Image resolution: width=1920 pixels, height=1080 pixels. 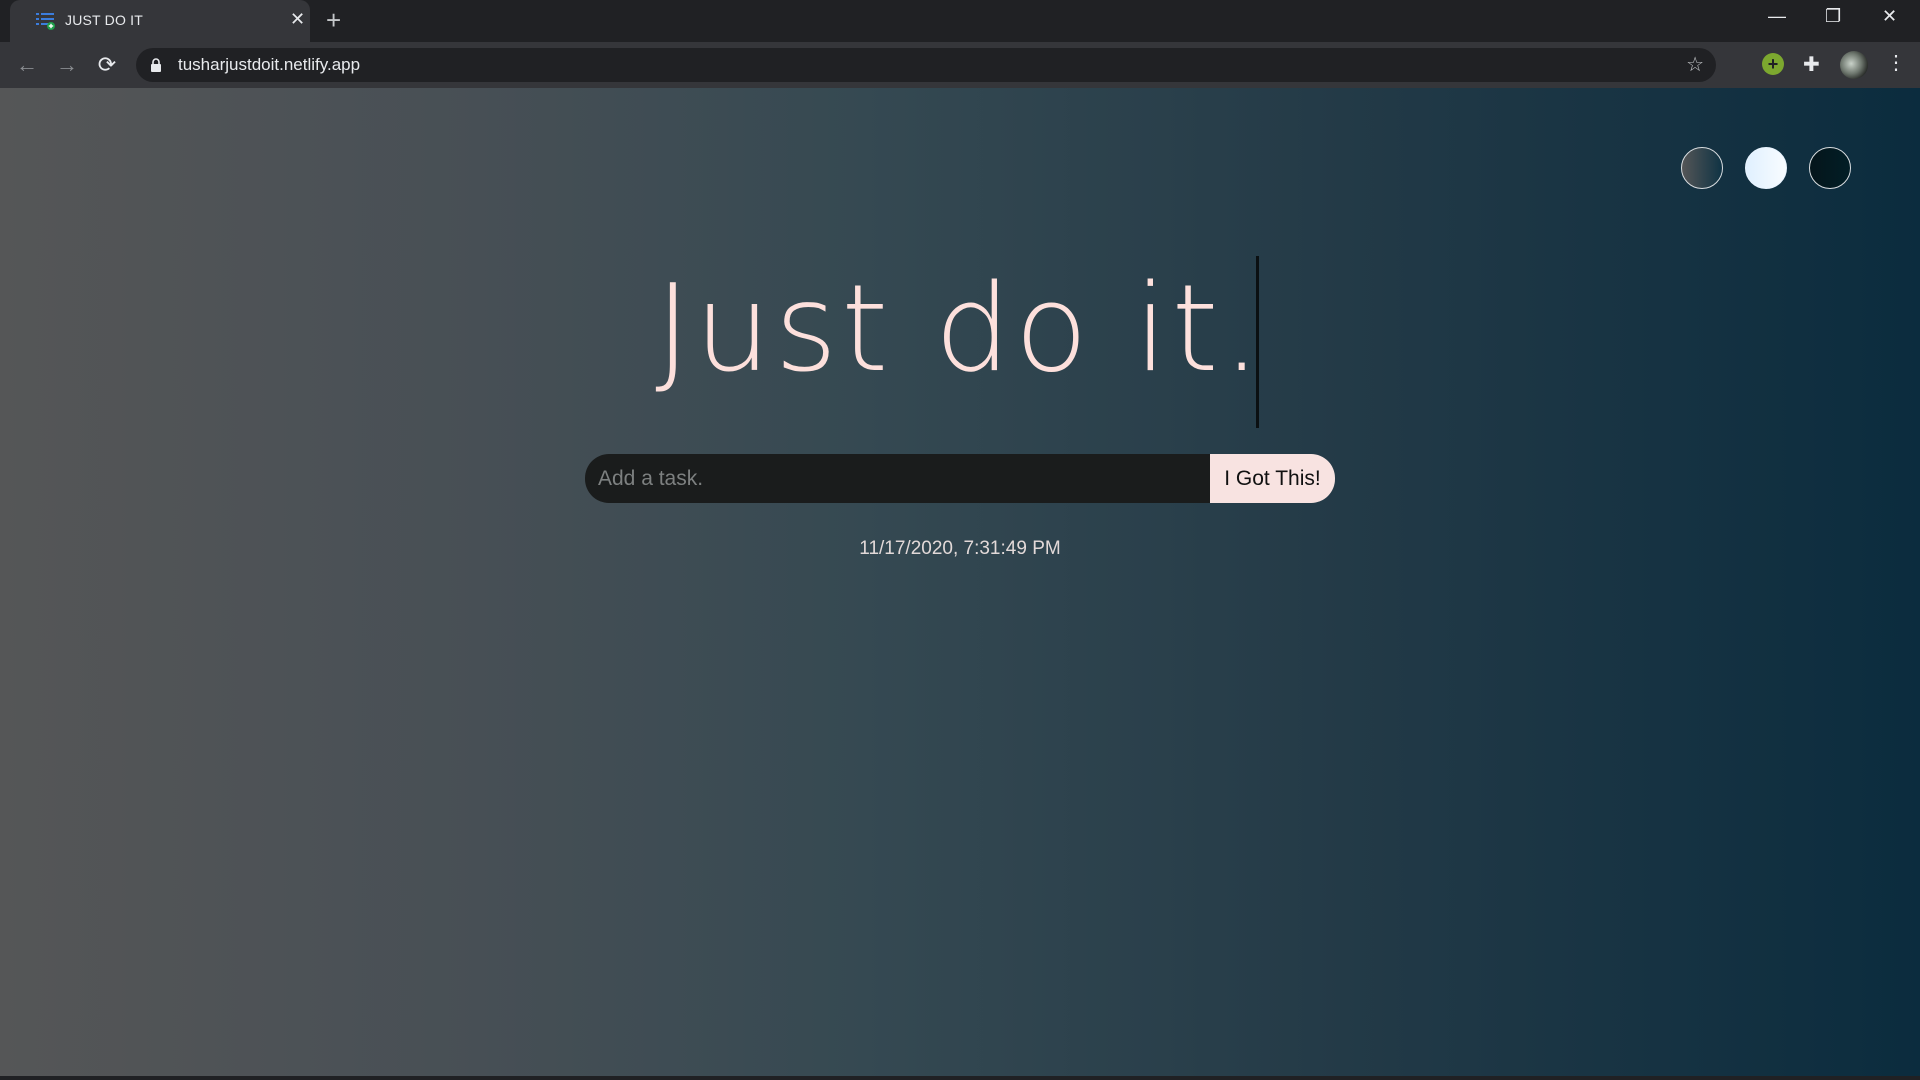 I want to click on browser-toolbar: ← → ⟳ tusharjustdoit.netlify.app ☆ + ✚ ⋮, so click(x=960, y=65).